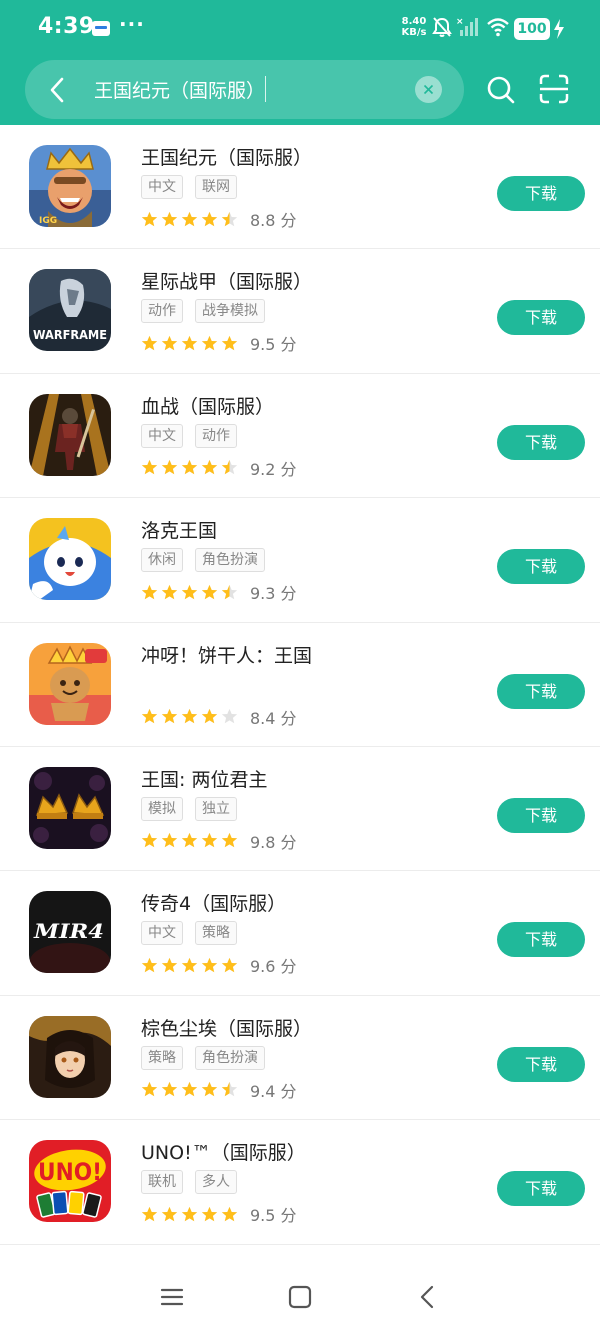 The width and height of the screenshot is (600, 1333). What do you see at coordinates (227, 158) in the screenshot?
I see `app-name: 王国纪元（国际服）` at bounding box center [227, 158].